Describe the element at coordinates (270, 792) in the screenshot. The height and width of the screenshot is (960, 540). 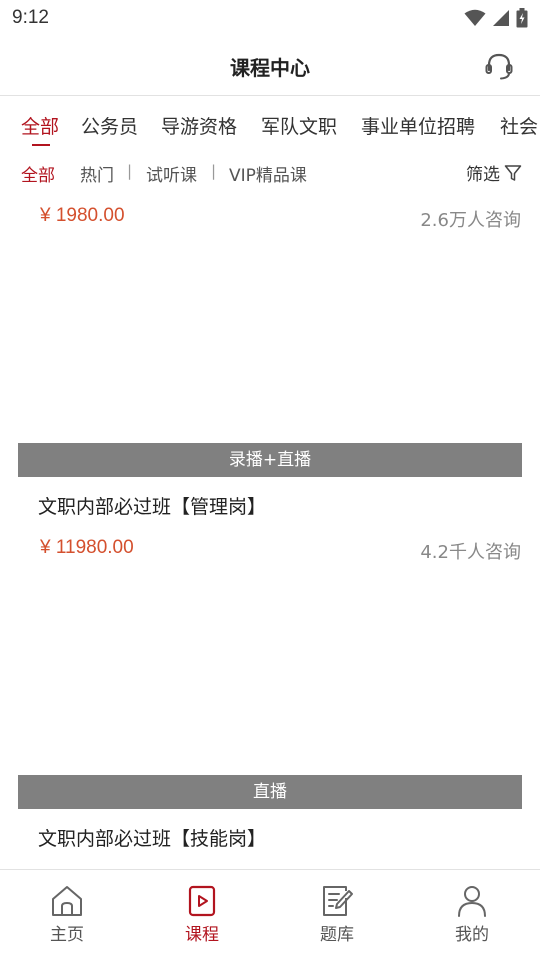
I see `course-type-tag: 直播` at that location.